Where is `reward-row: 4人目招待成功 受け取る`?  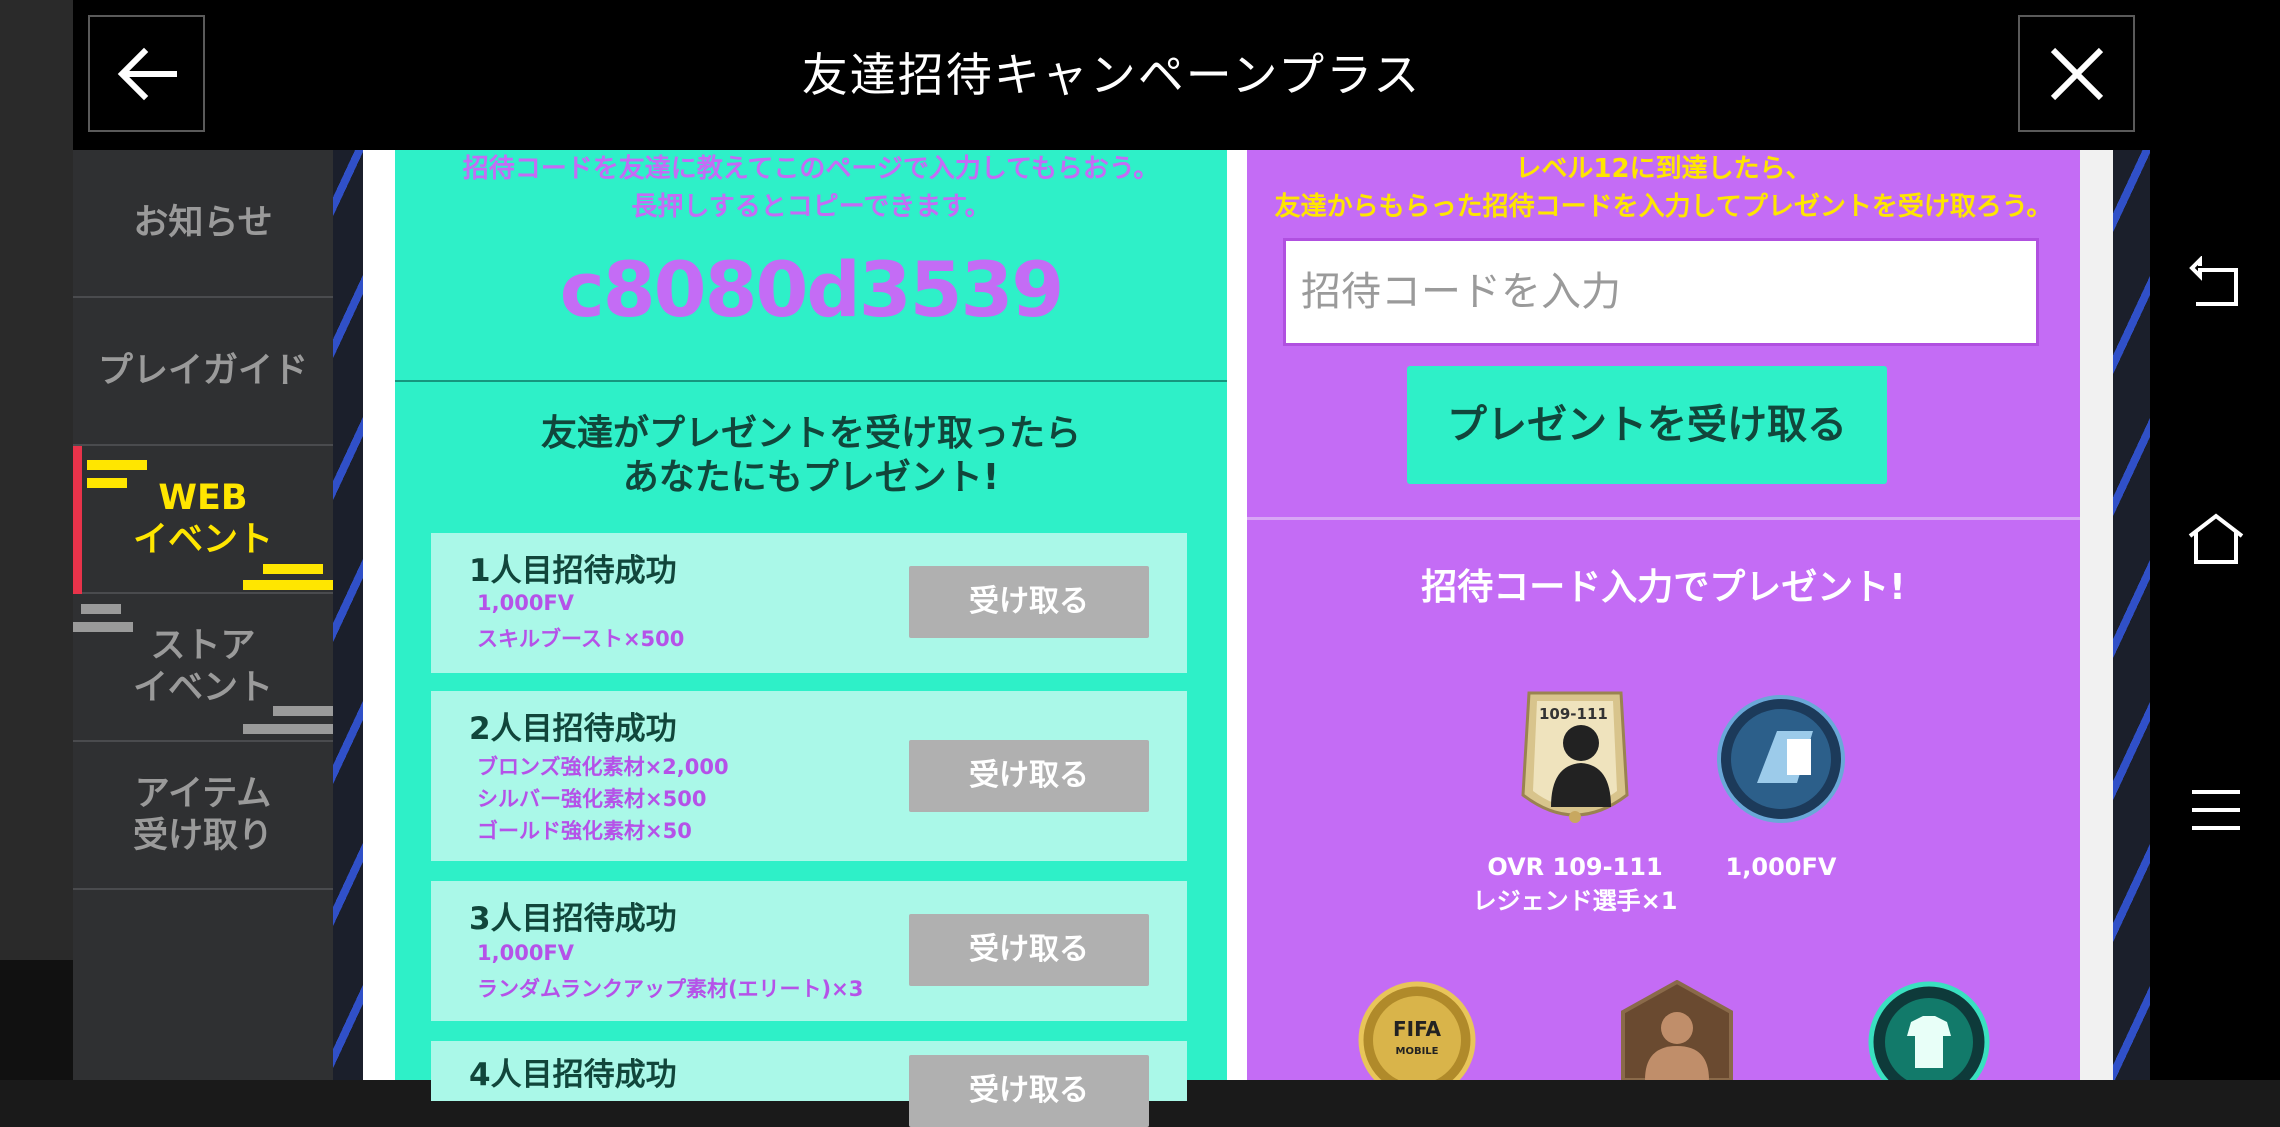
reward-row: 4人目招待成功 受け取る is located at coordinates (809, 1084).